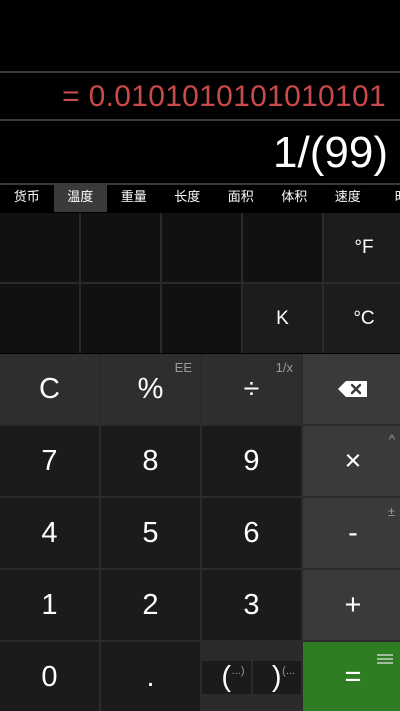  I want to click on clear-label: C, so click(49, 388).